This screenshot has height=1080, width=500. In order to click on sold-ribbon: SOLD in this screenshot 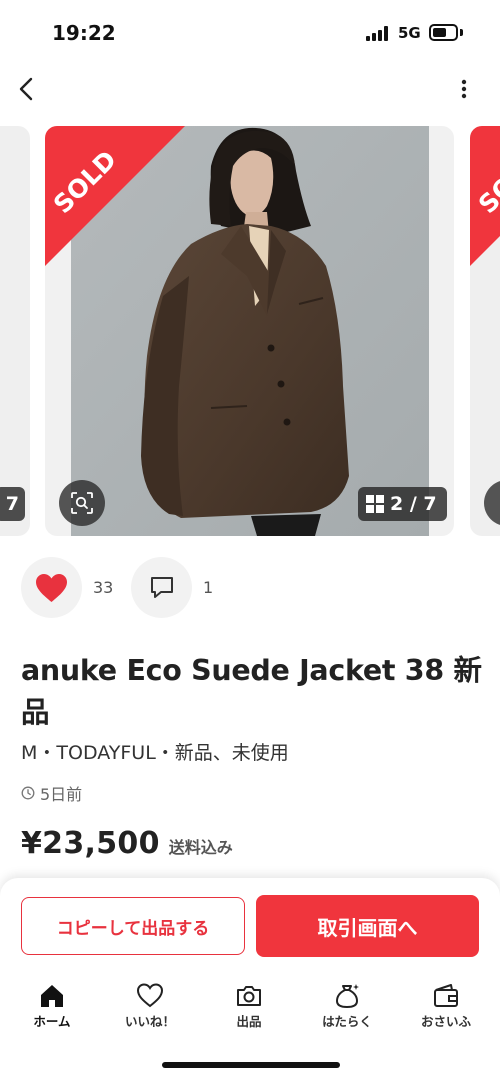, I will do `click(115, 196)`.